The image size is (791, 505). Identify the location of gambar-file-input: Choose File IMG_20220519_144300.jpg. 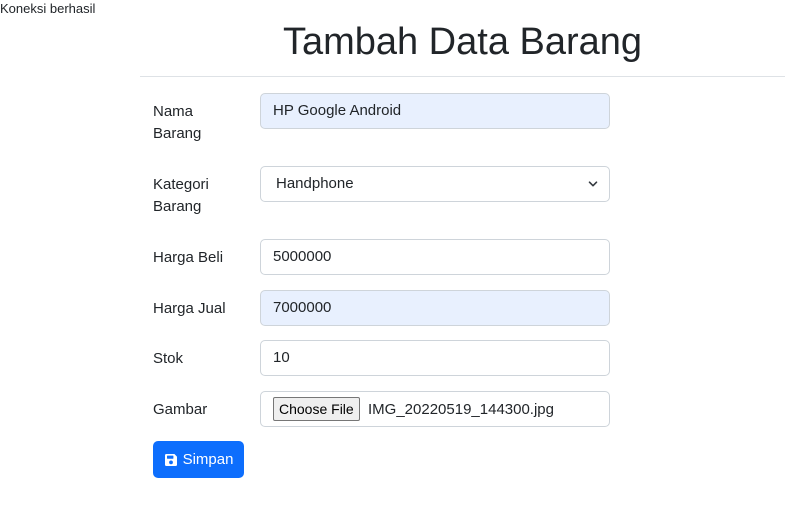
(435, 409).